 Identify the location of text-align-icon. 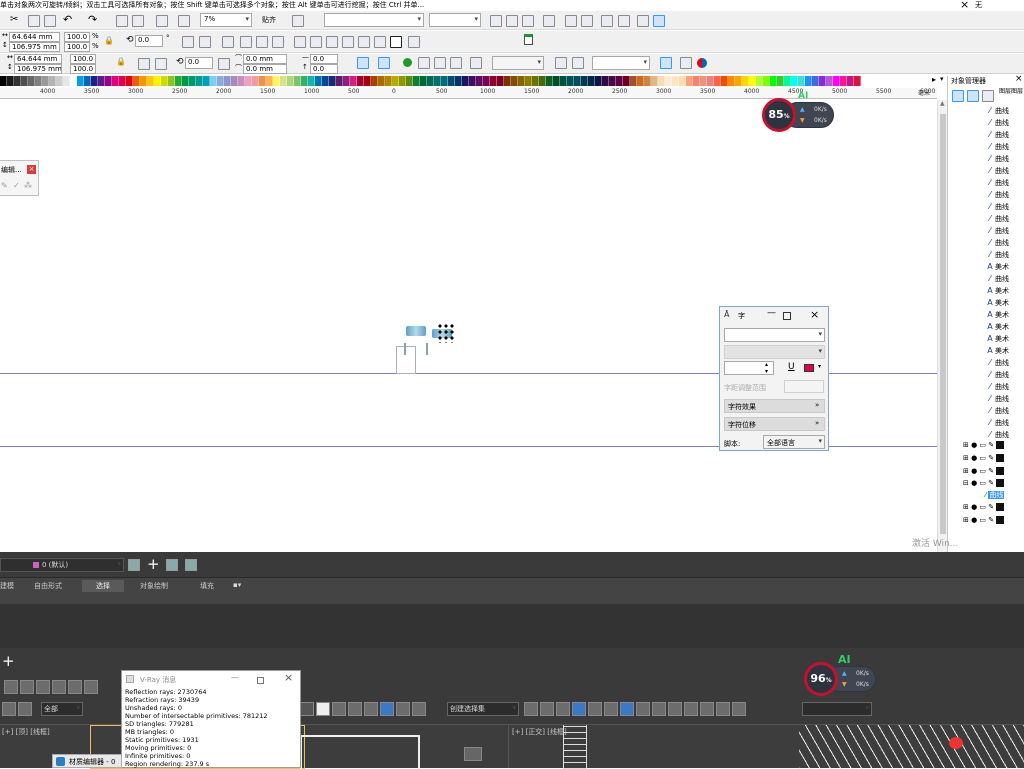
(549, 21).